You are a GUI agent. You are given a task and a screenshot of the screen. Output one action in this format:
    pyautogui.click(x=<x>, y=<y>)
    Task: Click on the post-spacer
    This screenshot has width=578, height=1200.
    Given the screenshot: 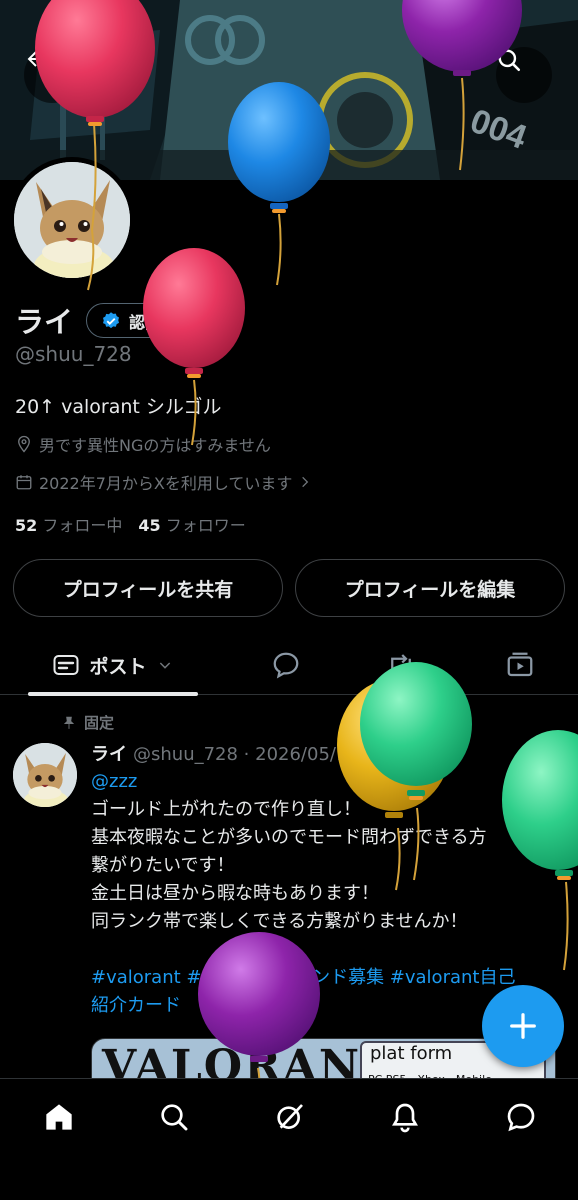 What is the action you would take?
    pyautogui.click(x=326, y=950)
    